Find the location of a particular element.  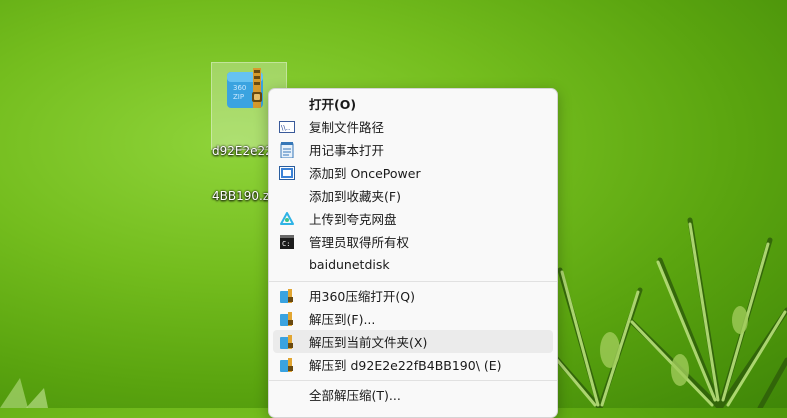

oncepower-icon is located at coordinates (287, 173).